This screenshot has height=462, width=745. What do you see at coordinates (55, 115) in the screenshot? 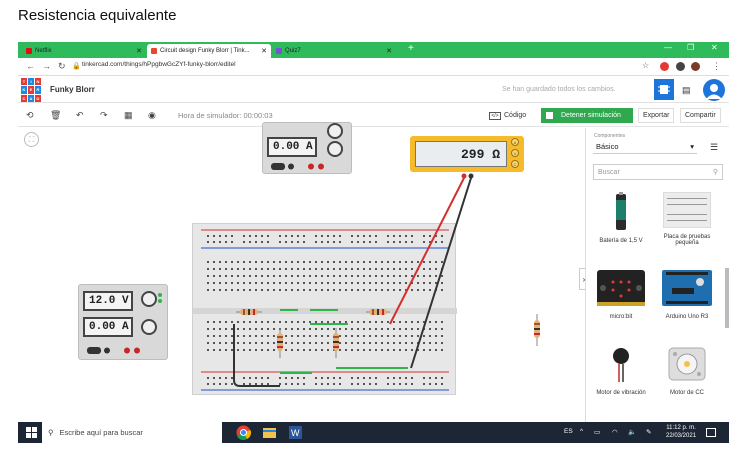
I see `delete-icon: 🗑` at bounding box center [55, 115].